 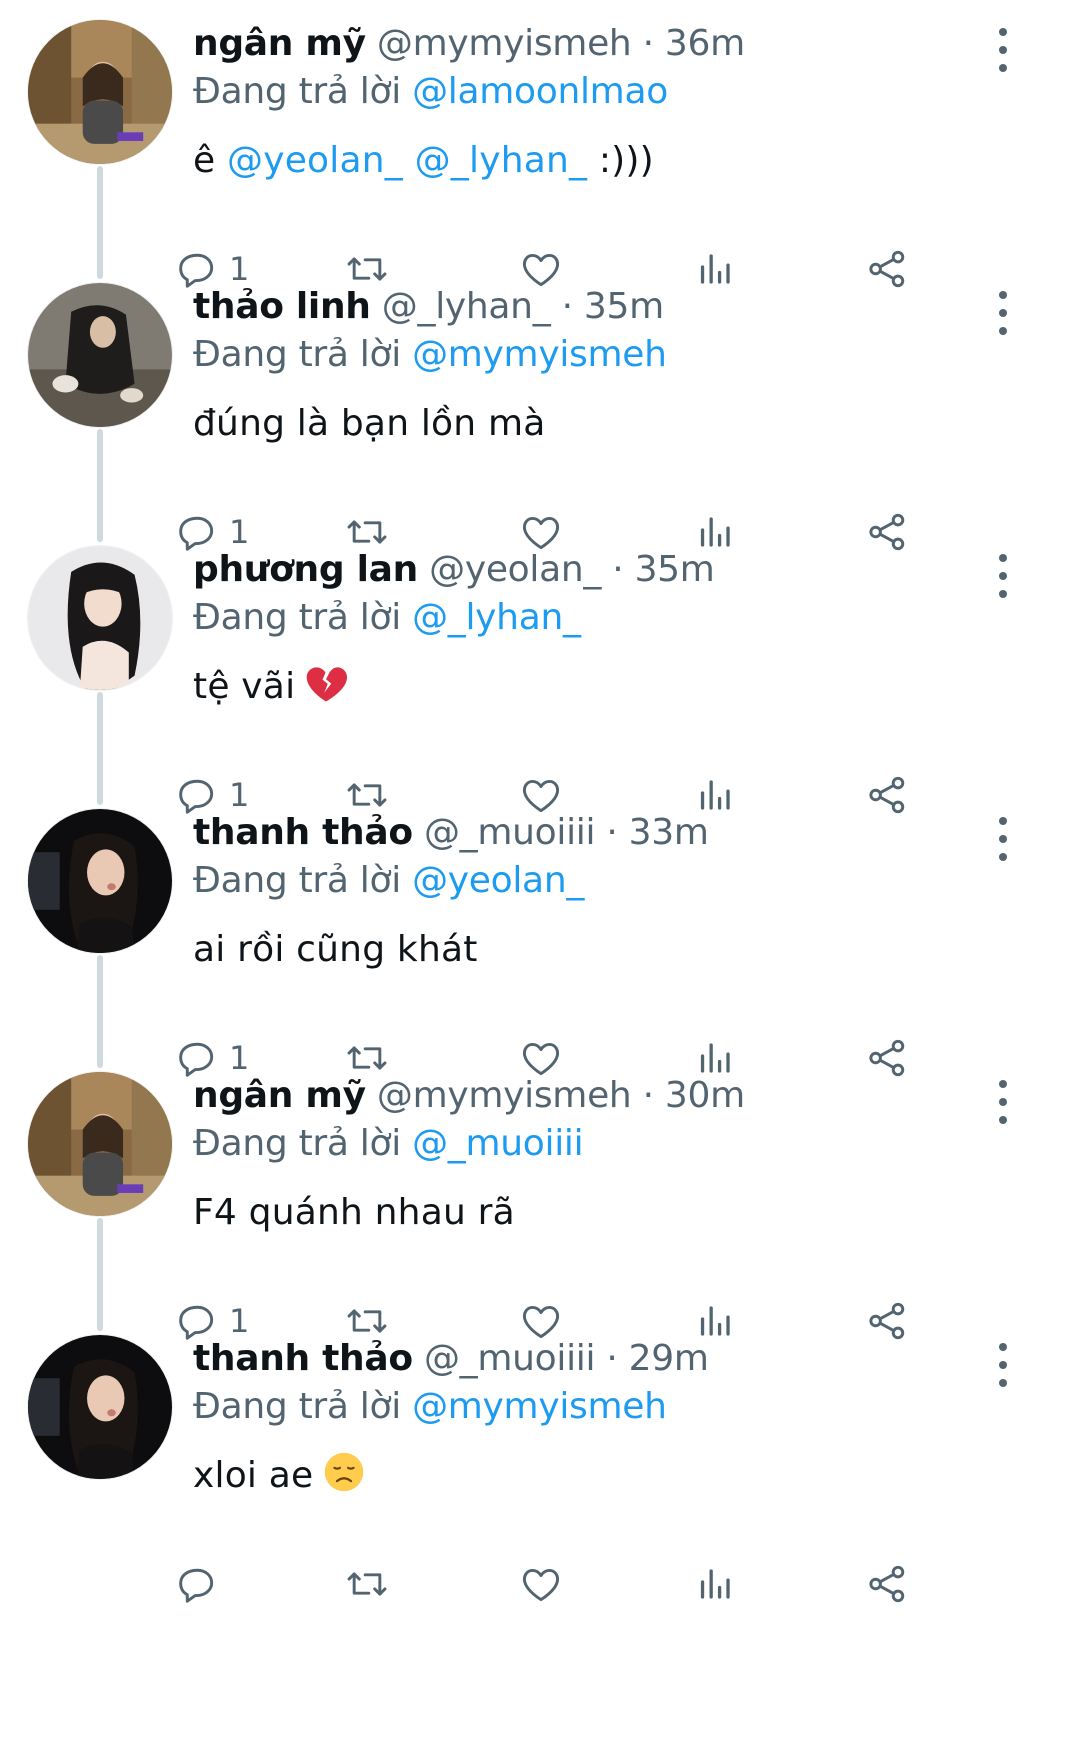 What do you see at coordinates (305, 569) in the screenshot?
I see `display-name: phương lan` at bounding box center [305, 569].